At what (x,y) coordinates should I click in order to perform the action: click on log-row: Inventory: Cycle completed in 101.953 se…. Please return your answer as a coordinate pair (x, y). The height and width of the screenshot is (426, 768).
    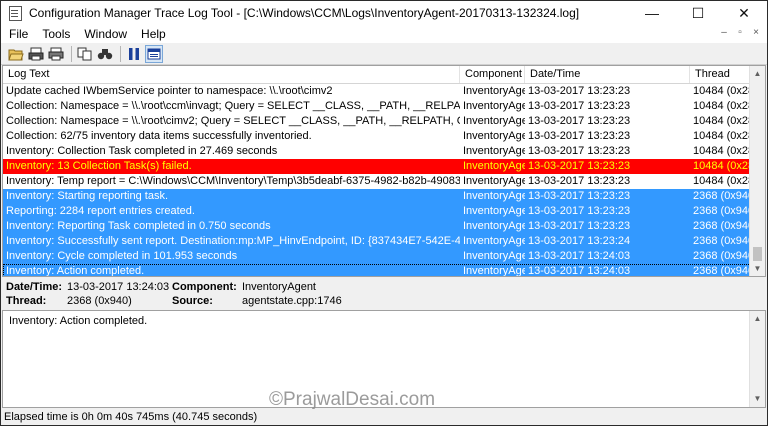
    Looking at the image, I should click on (377, 256).